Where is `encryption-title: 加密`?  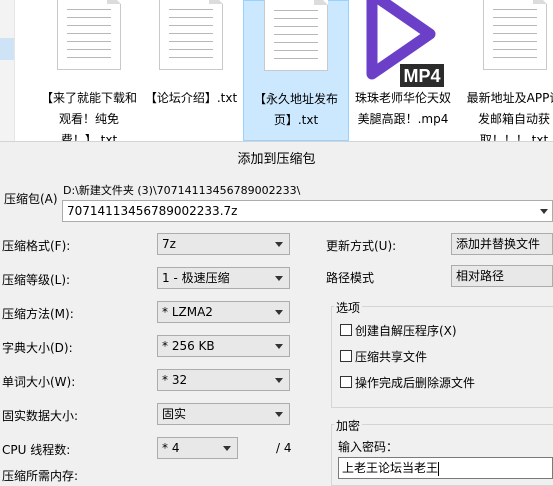 encryption-title: 加密 is located at coordinates (348, 425).